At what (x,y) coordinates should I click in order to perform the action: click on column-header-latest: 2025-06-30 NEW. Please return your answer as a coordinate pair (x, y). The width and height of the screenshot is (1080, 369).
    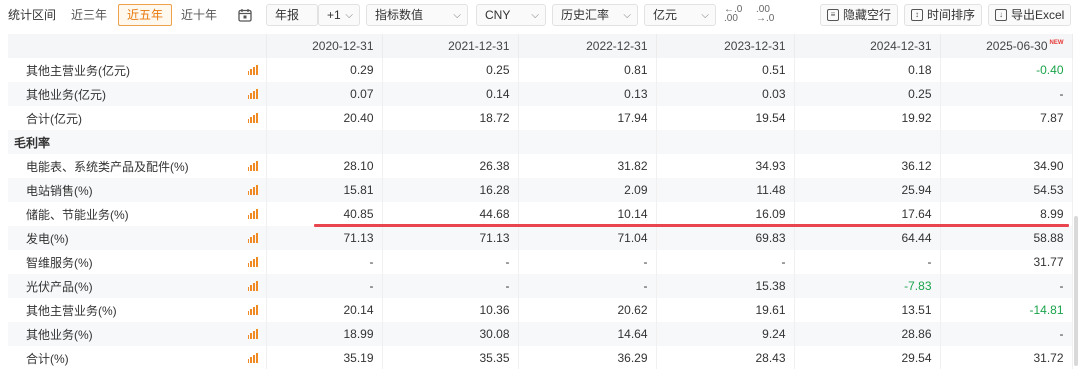
    Looking at the image, I should click on (1006, 46).